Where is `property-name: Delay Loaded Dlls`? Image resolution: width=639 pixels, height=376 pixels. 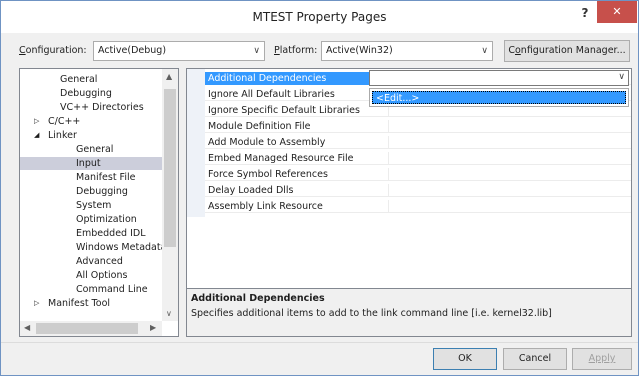
property-name: Delay Loaded Dlls is located at coordinates (251, 190).